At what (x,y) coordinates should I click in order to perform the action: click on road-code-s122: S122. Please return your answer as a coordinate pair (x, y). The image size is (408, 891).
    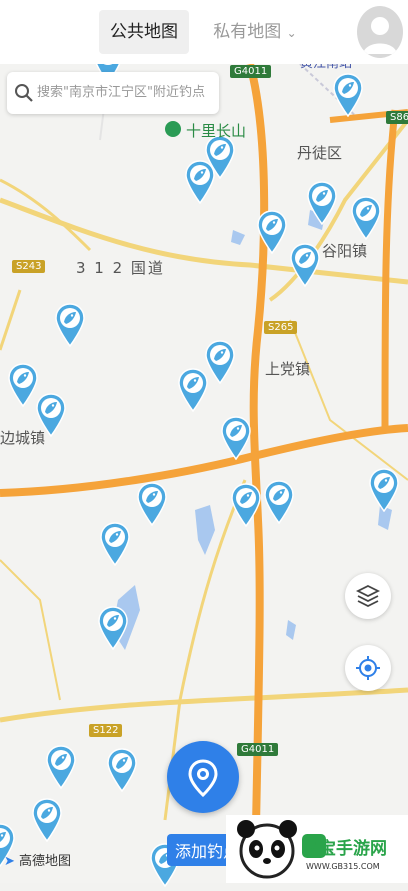
    Looking at the image, I should click on (106, 730).